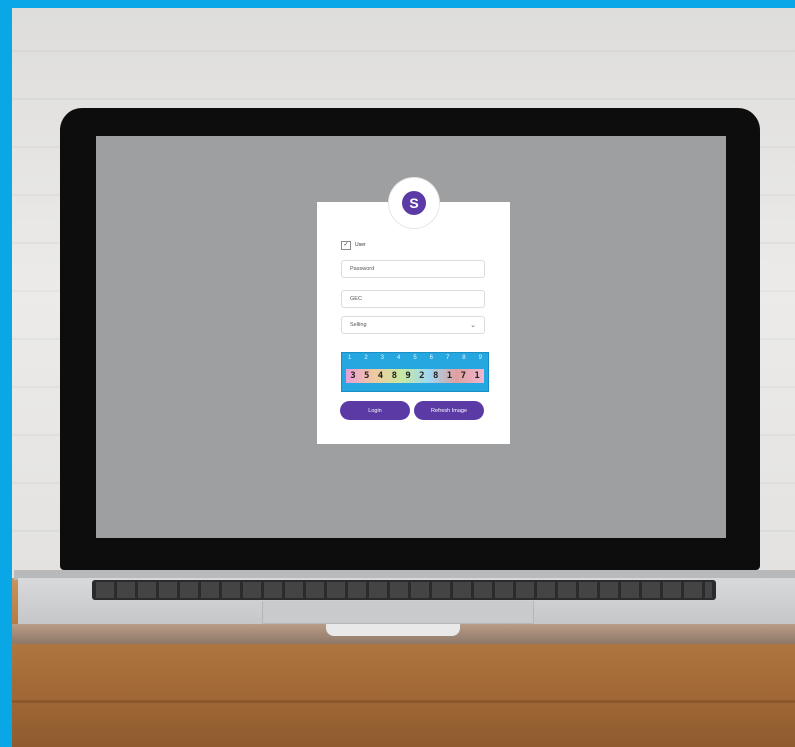  Describe the element at coordinates (380, 376) in the screenshot. I see `captcha-char: 4` at that location.